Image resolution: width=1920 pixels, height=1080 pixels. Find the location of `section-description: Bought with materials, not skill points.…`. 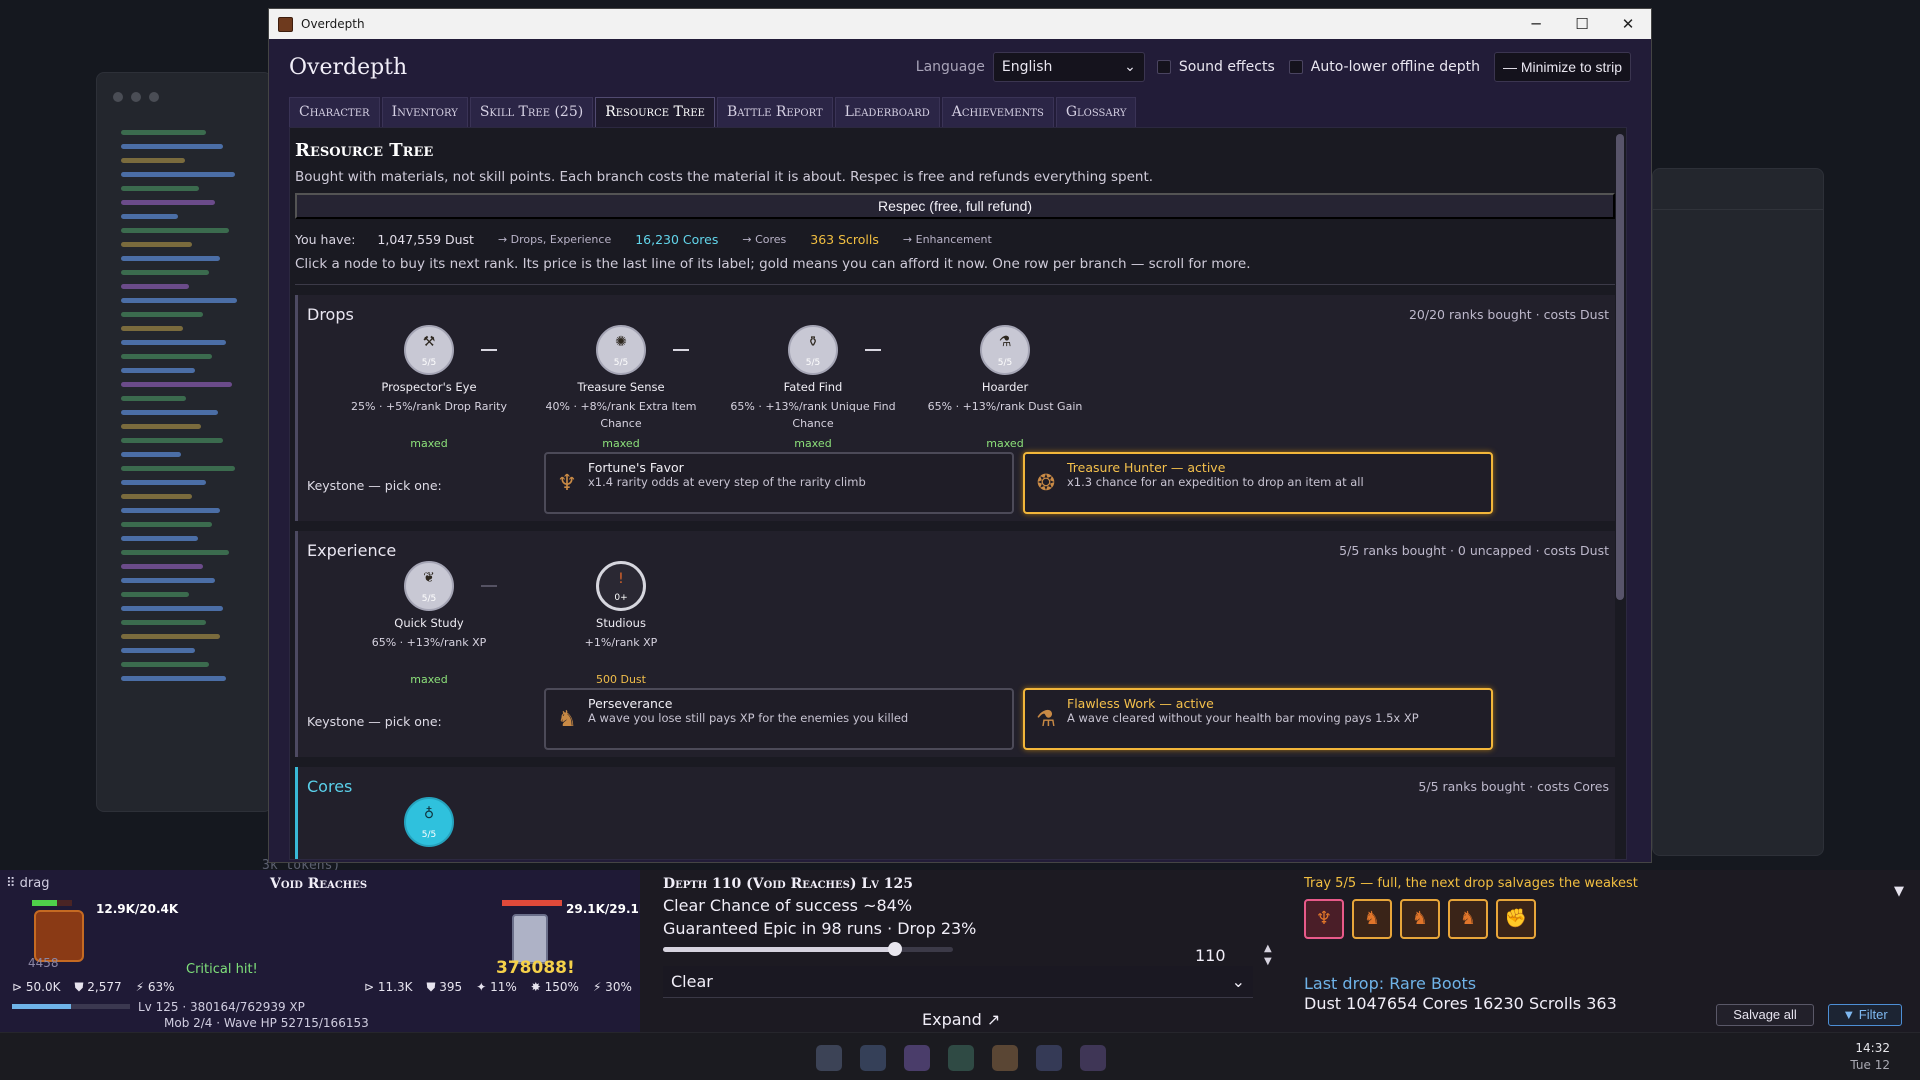

section-description: Bought with materials, not skill points.… is located at coordinates (724, 177).